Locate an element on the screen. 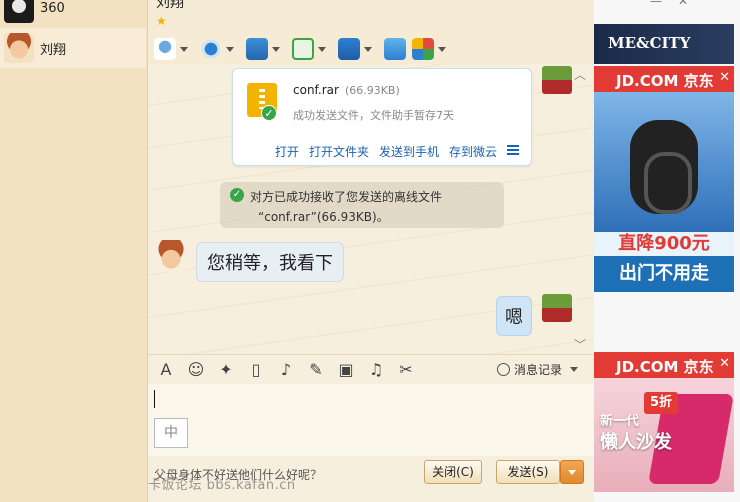 This screenshot has height=502, width=740. font-icon: A is located at coordinates (166, 369).